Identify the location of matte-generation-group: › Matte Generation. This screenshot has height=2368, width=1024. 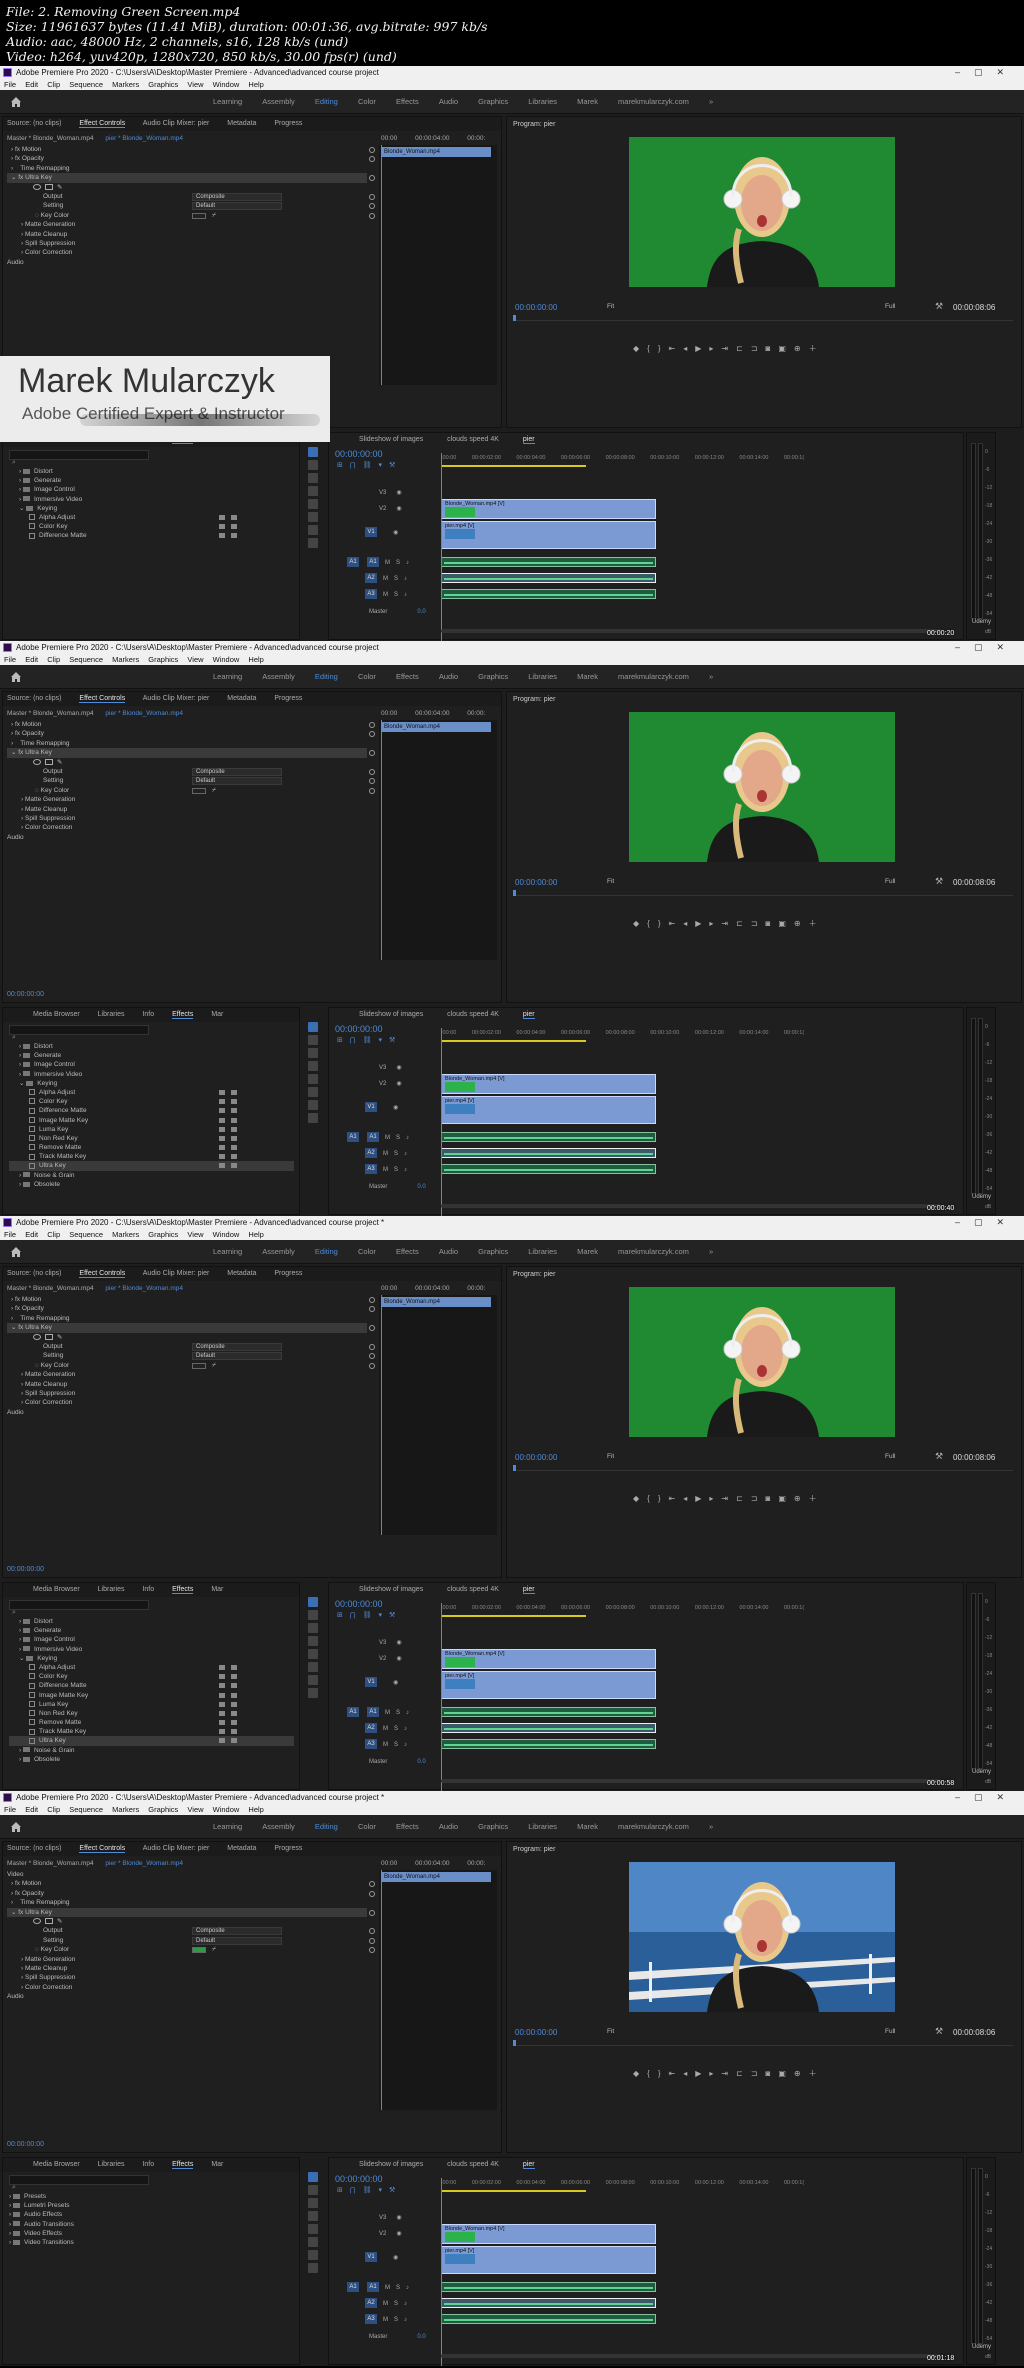
(187, 799).